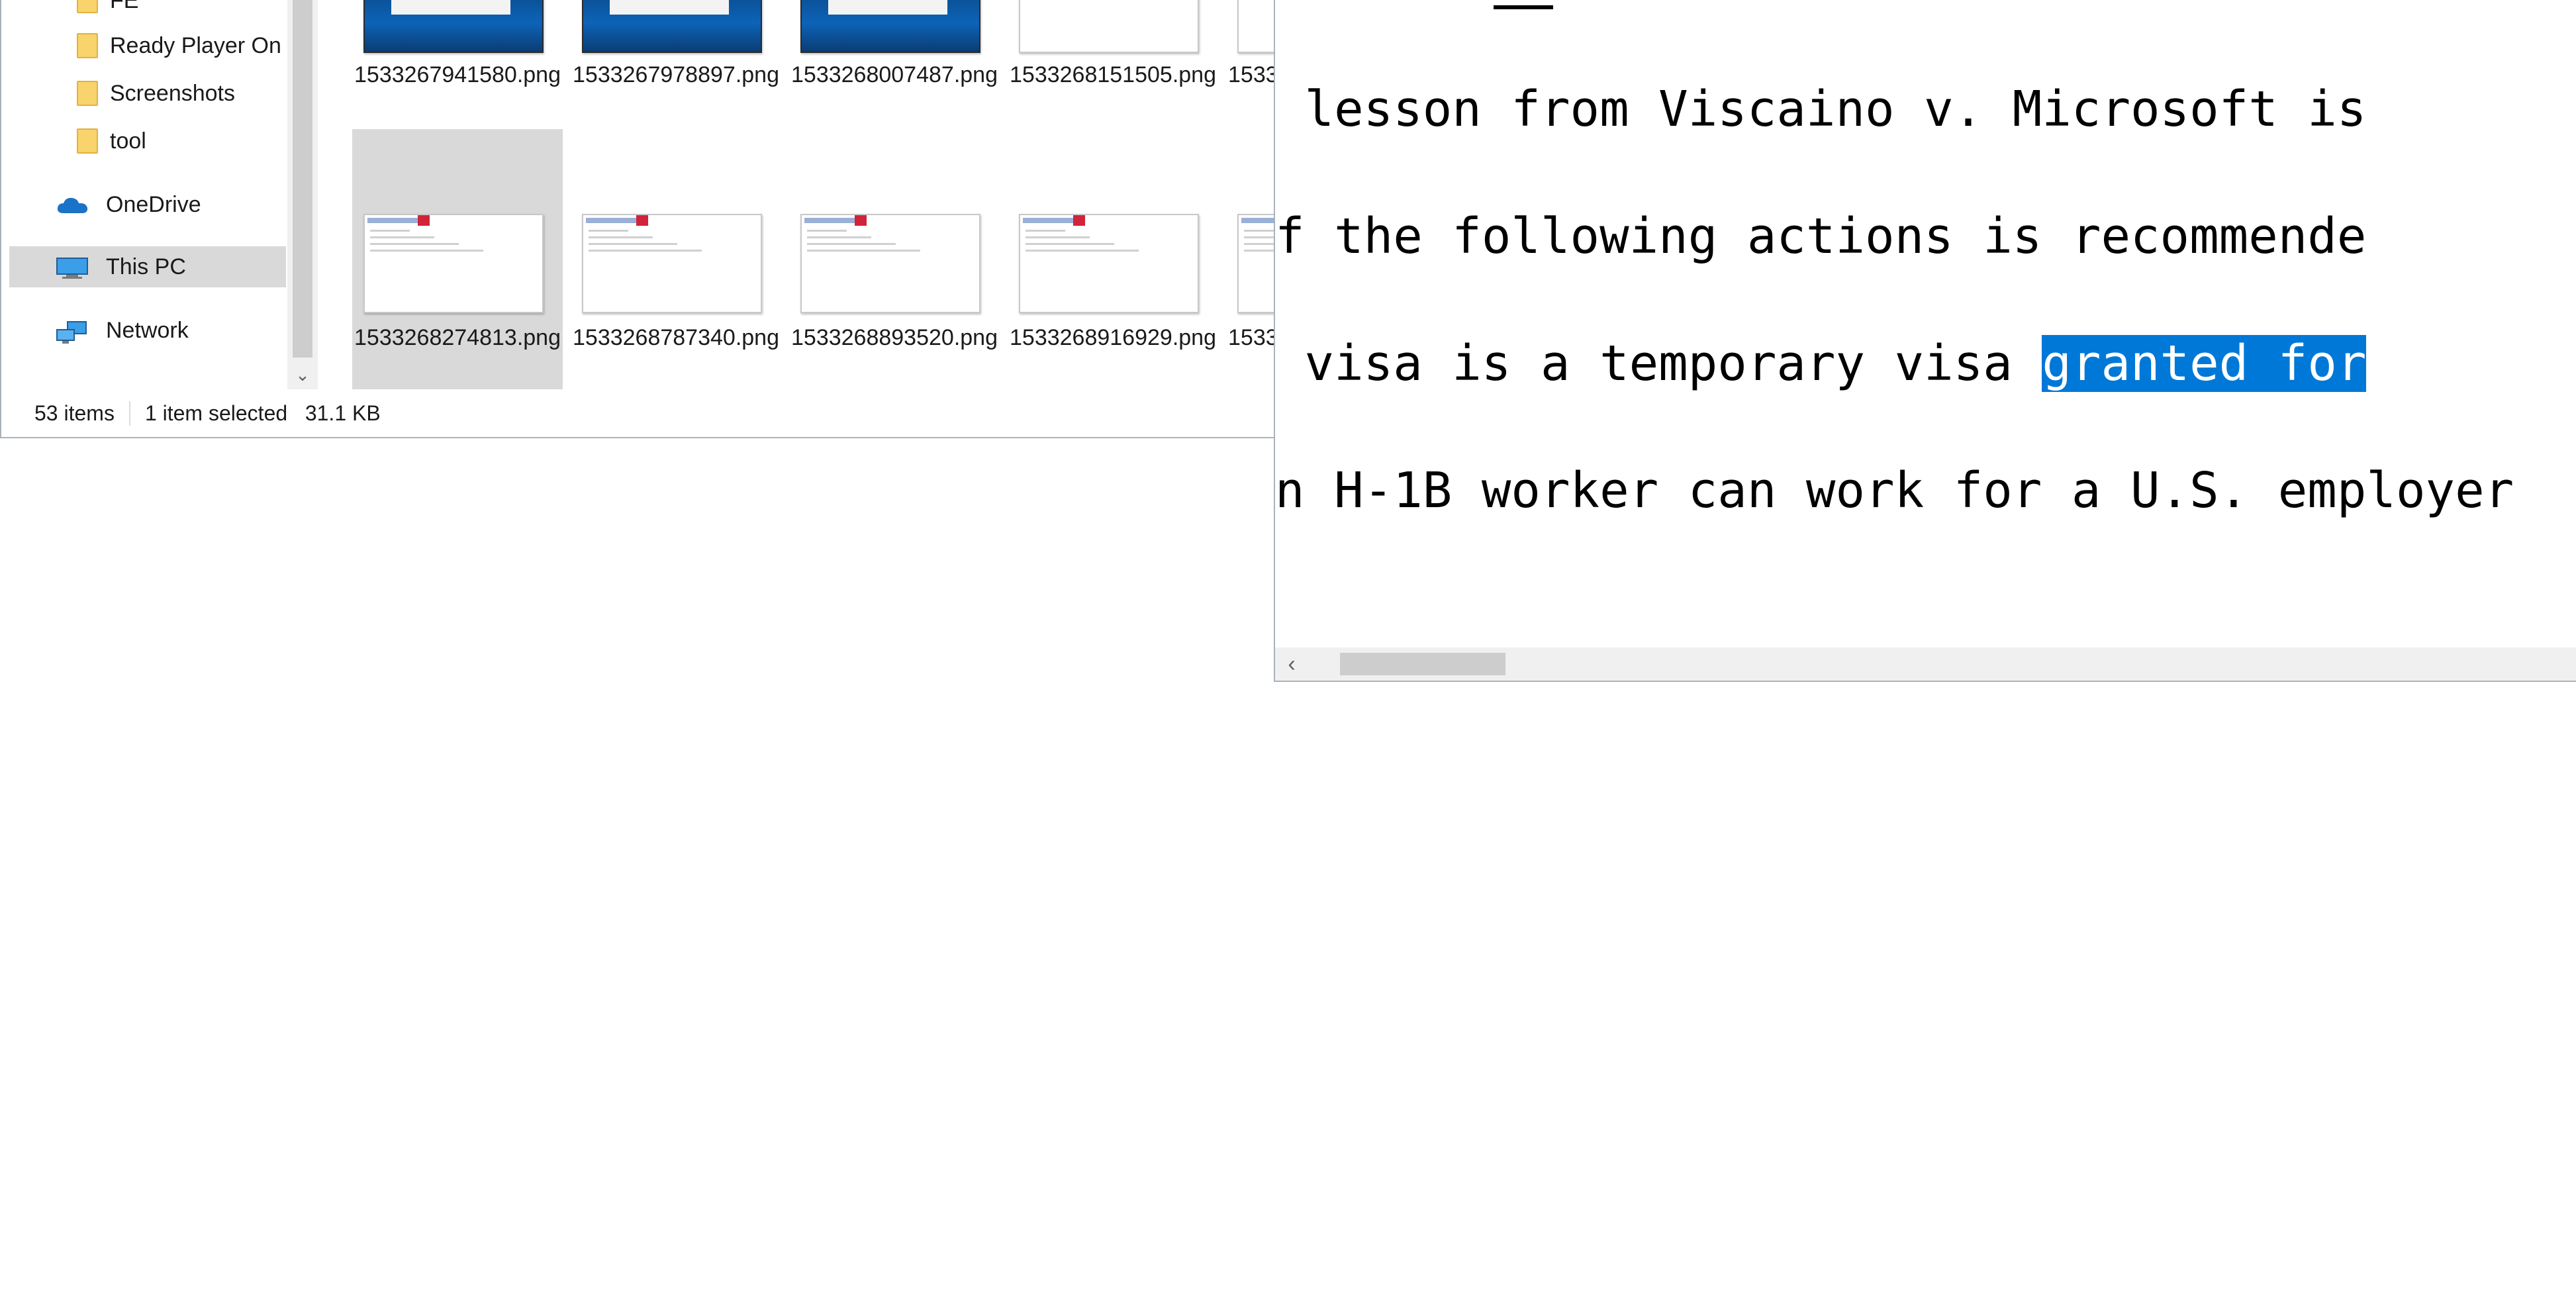 The image size is (2576, 1295). I want to click on file-tile: 1533268893520.png, so click(894, 259).